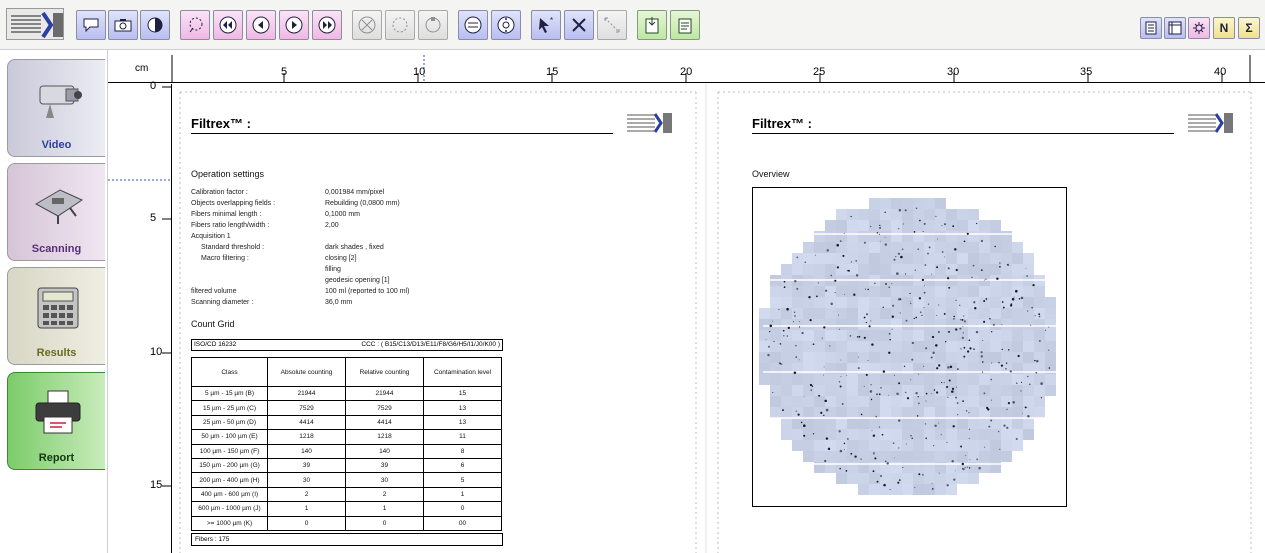  I want to click on page-icon, so click(1151, 28).